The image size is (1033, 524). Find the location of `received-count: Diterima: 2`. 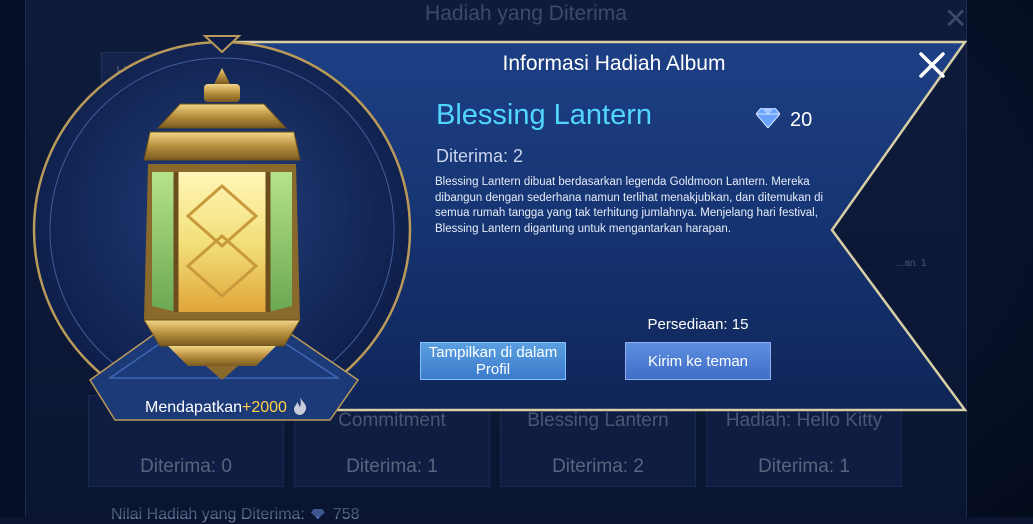

received-count: Diterima: 2 is located at coordinates (480, 156).